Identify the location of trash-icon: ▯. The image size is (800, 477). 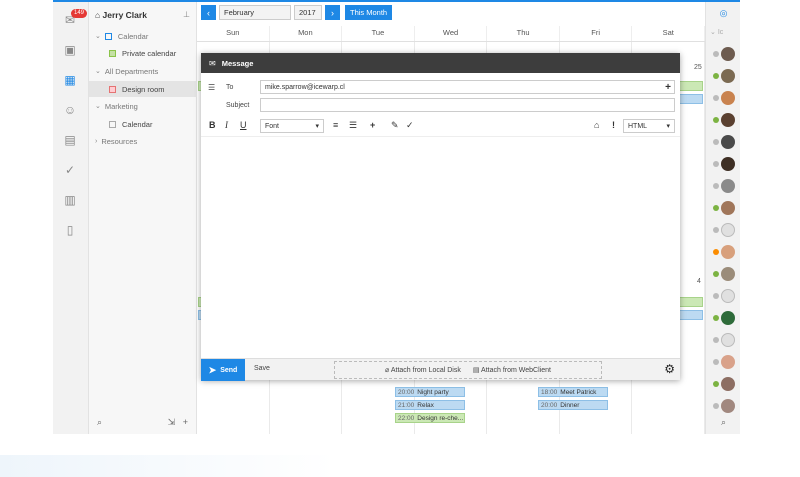
(70, 230).